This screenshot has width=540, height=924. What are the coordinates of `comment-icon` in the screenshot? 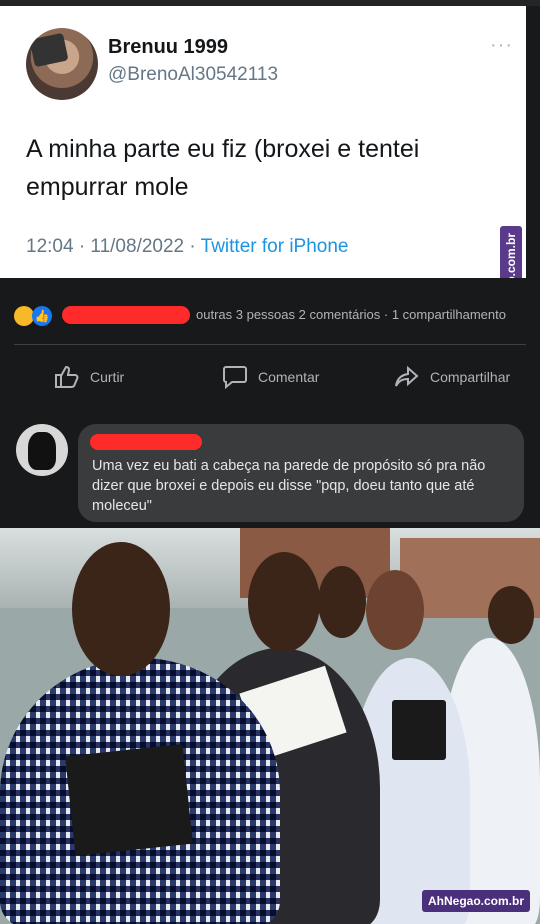 It's located at (235, 377).